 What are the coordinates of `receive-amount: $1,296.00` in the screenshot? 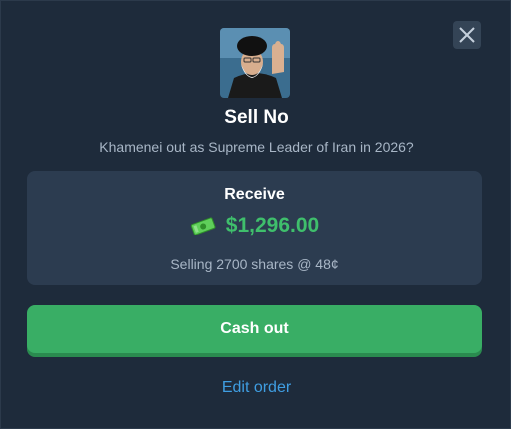 It's located at (272, 225).